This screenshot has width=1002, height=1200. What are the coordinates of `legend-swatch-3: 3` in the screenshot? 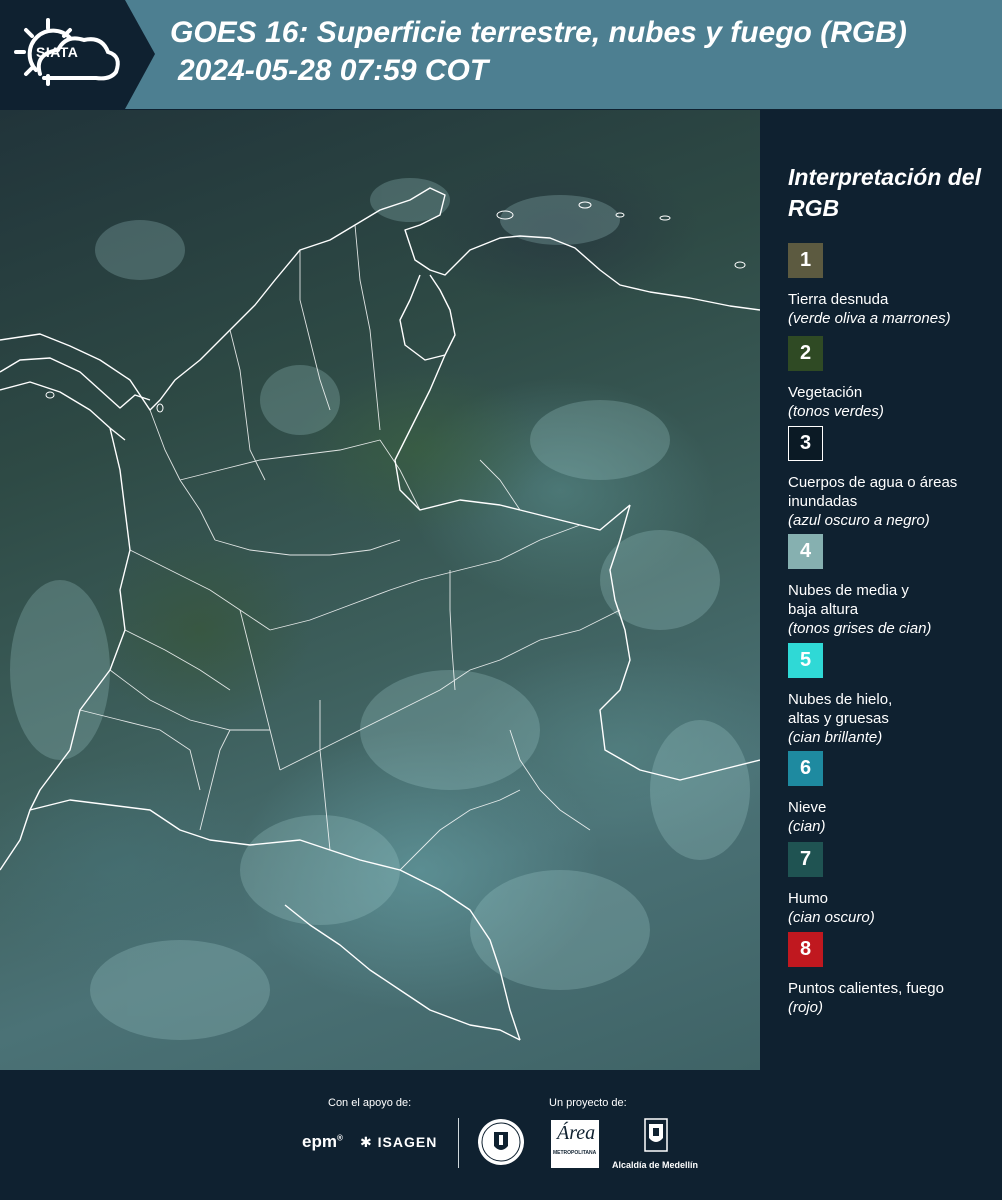 It's located at (805, 443).